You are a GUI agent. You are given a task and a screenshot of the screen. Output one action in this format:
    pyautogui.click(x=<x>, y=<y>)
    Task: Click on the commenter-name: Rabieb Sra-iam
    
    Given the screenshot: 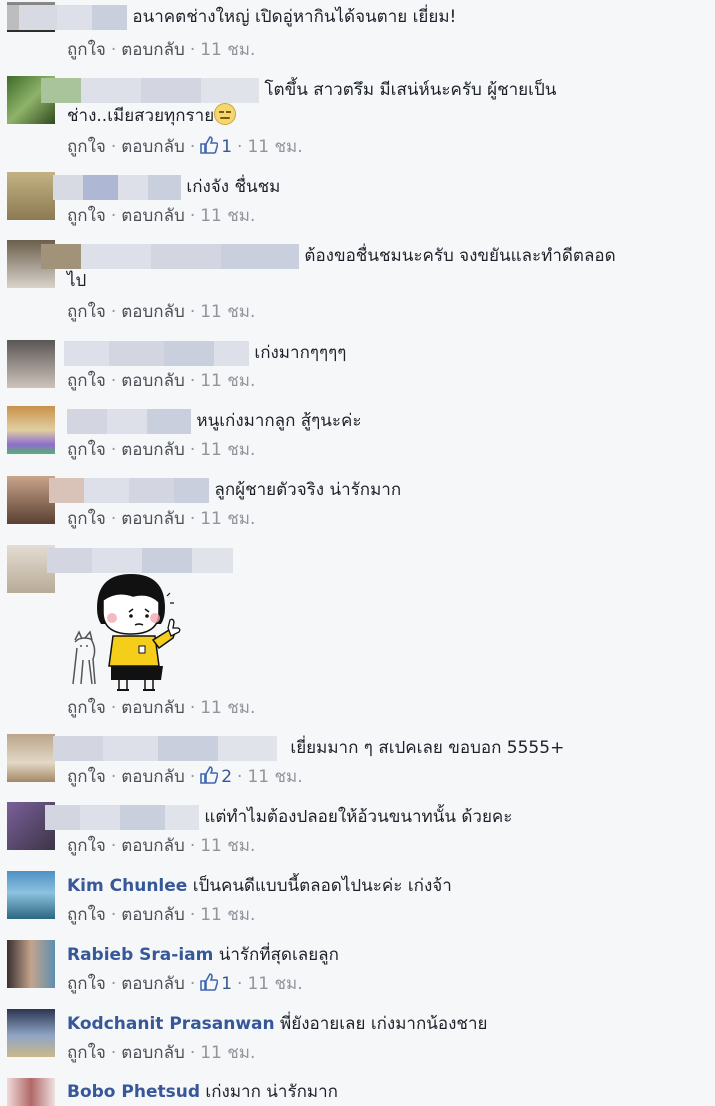 What is the action you would take?
    pyautogui.click(x=140, y=955)
    